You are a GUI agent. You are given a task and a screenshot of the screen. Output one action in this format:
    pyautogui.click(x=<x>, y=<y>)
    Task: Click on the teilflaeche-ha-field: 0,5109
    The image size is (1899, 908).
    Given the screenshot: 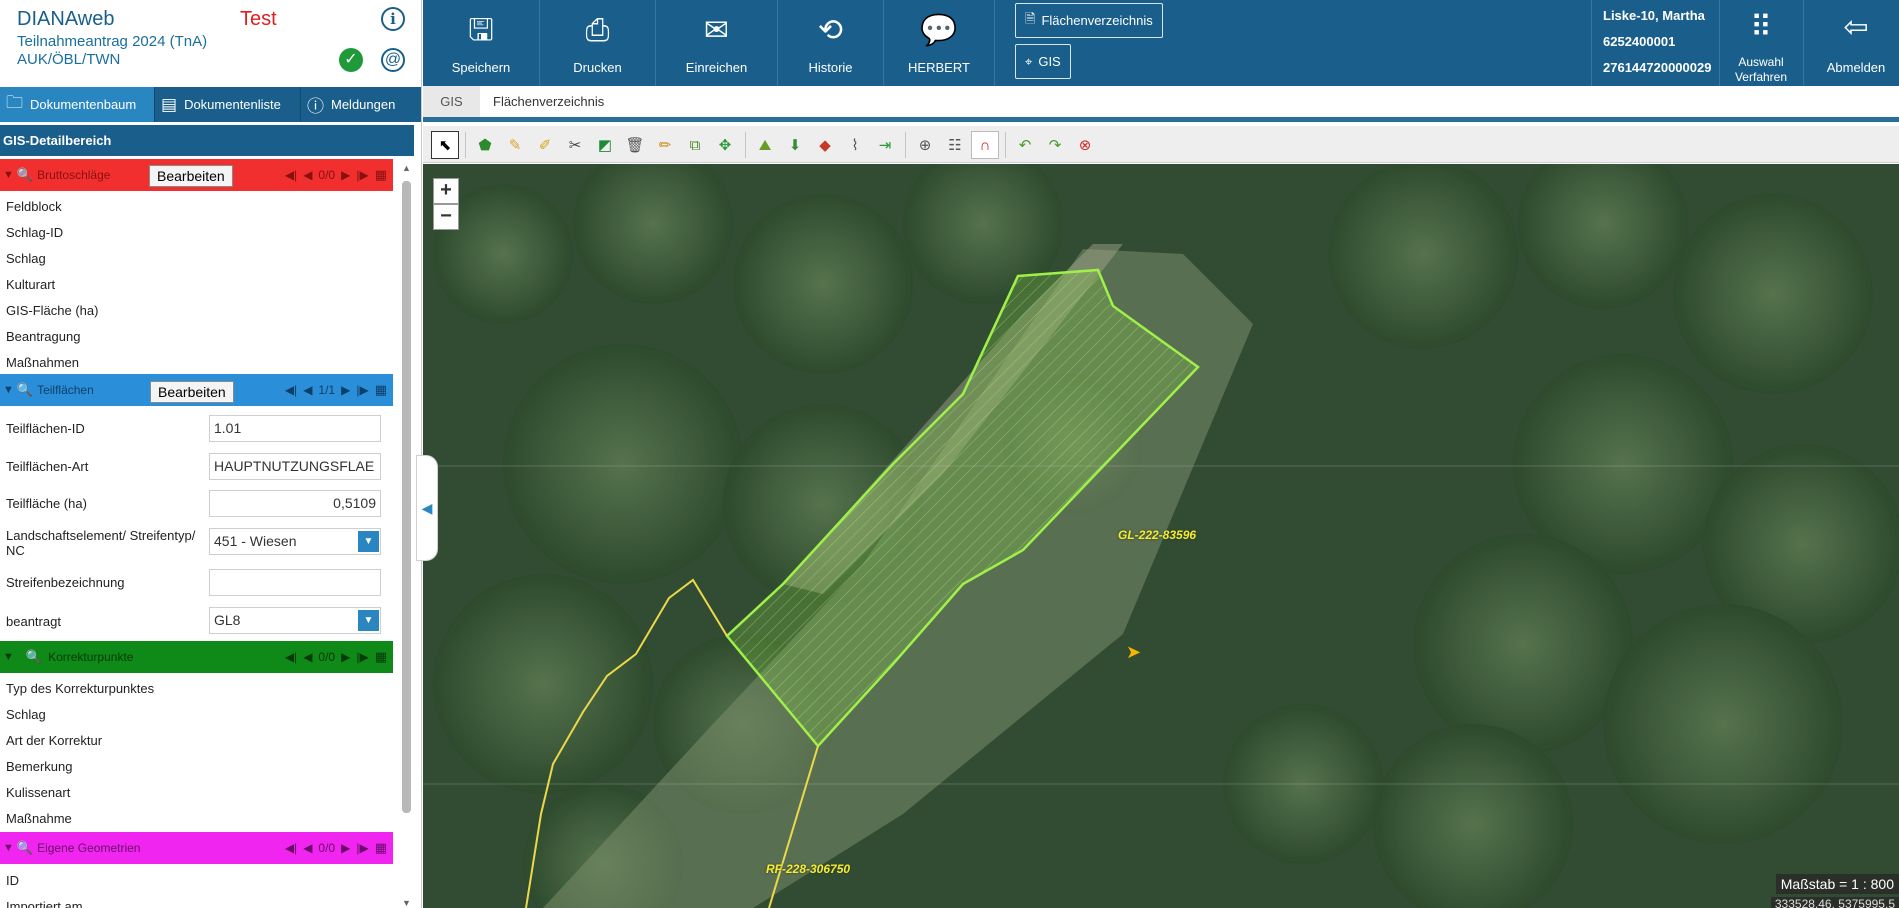 What is the action you would take?
    pyautogui.click(x=295, y=503)
    